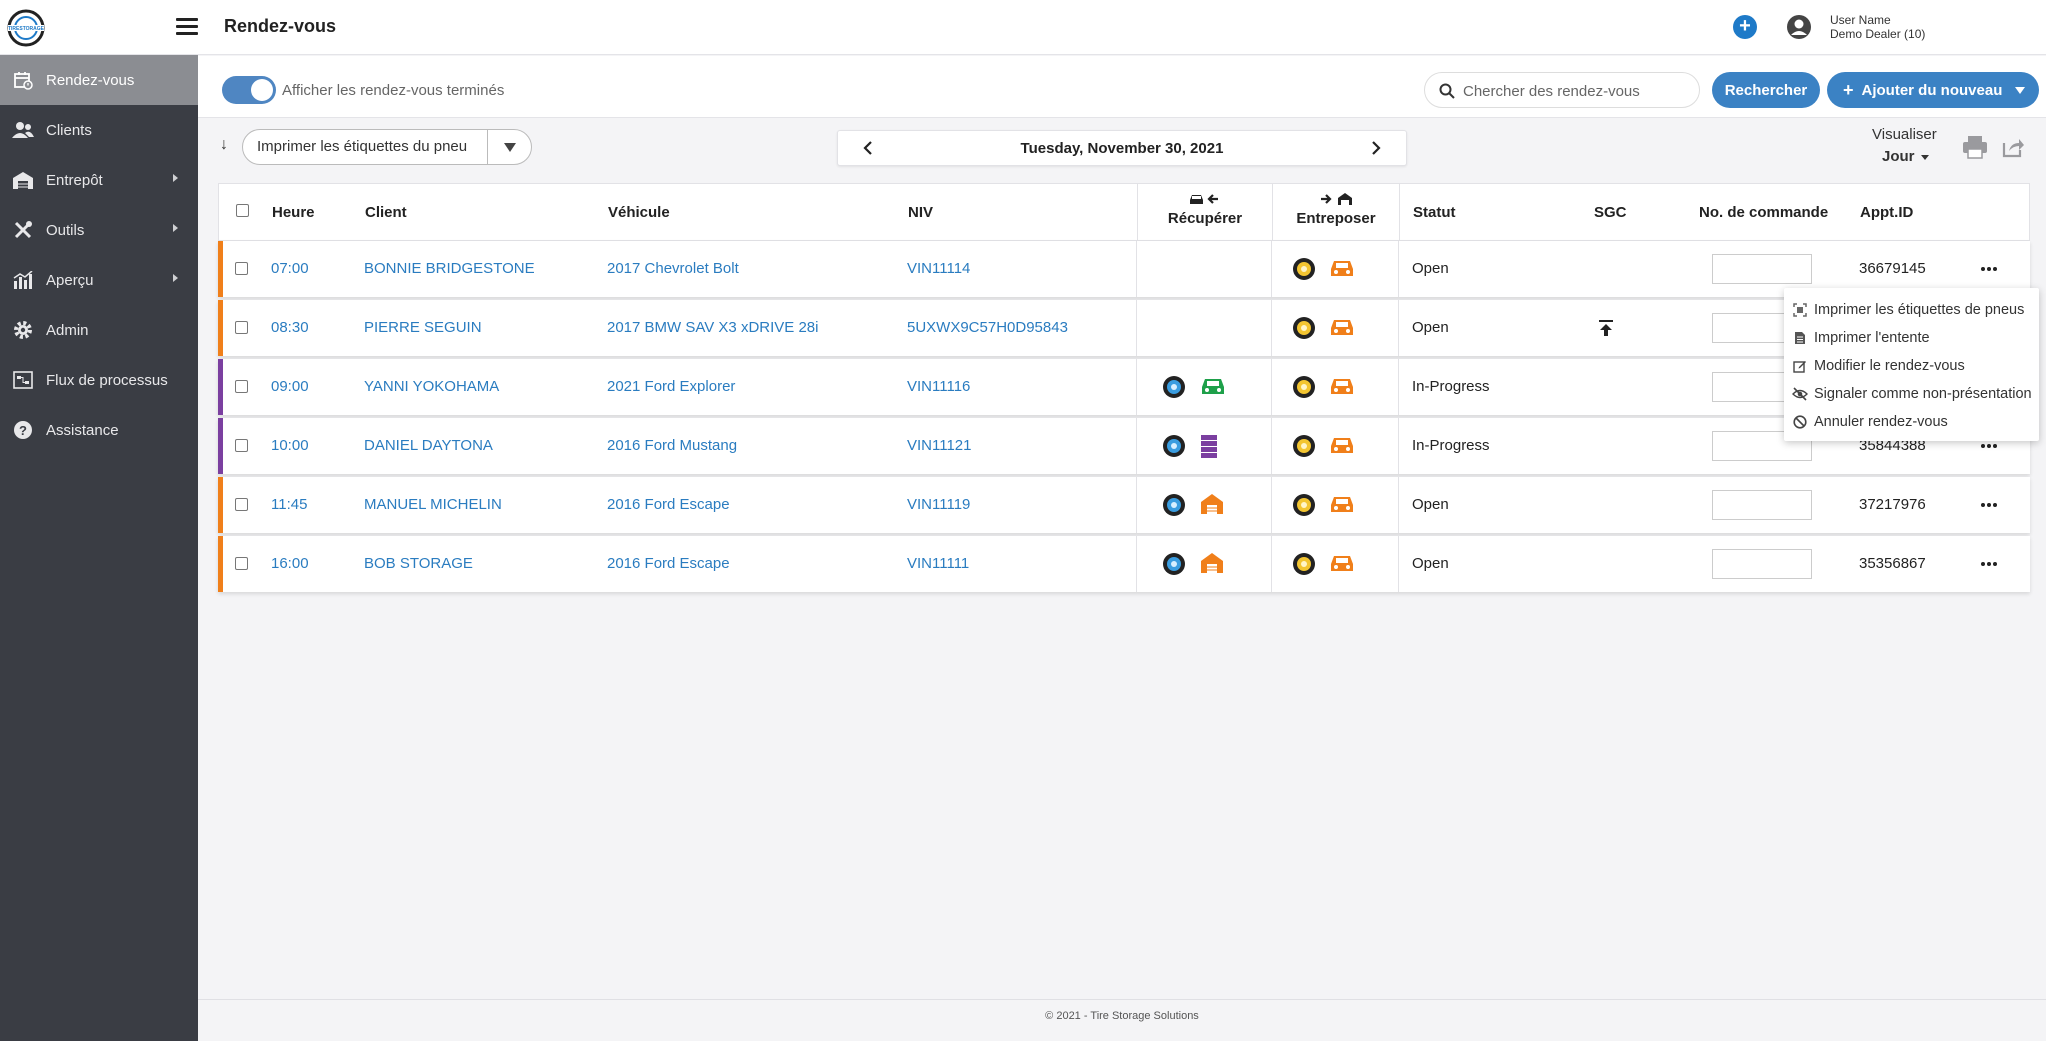 This screenshot has height=1041, width=2046. Describe the element at coordinates (1573, 91) in the screenshot. I see `search-input` at that location.